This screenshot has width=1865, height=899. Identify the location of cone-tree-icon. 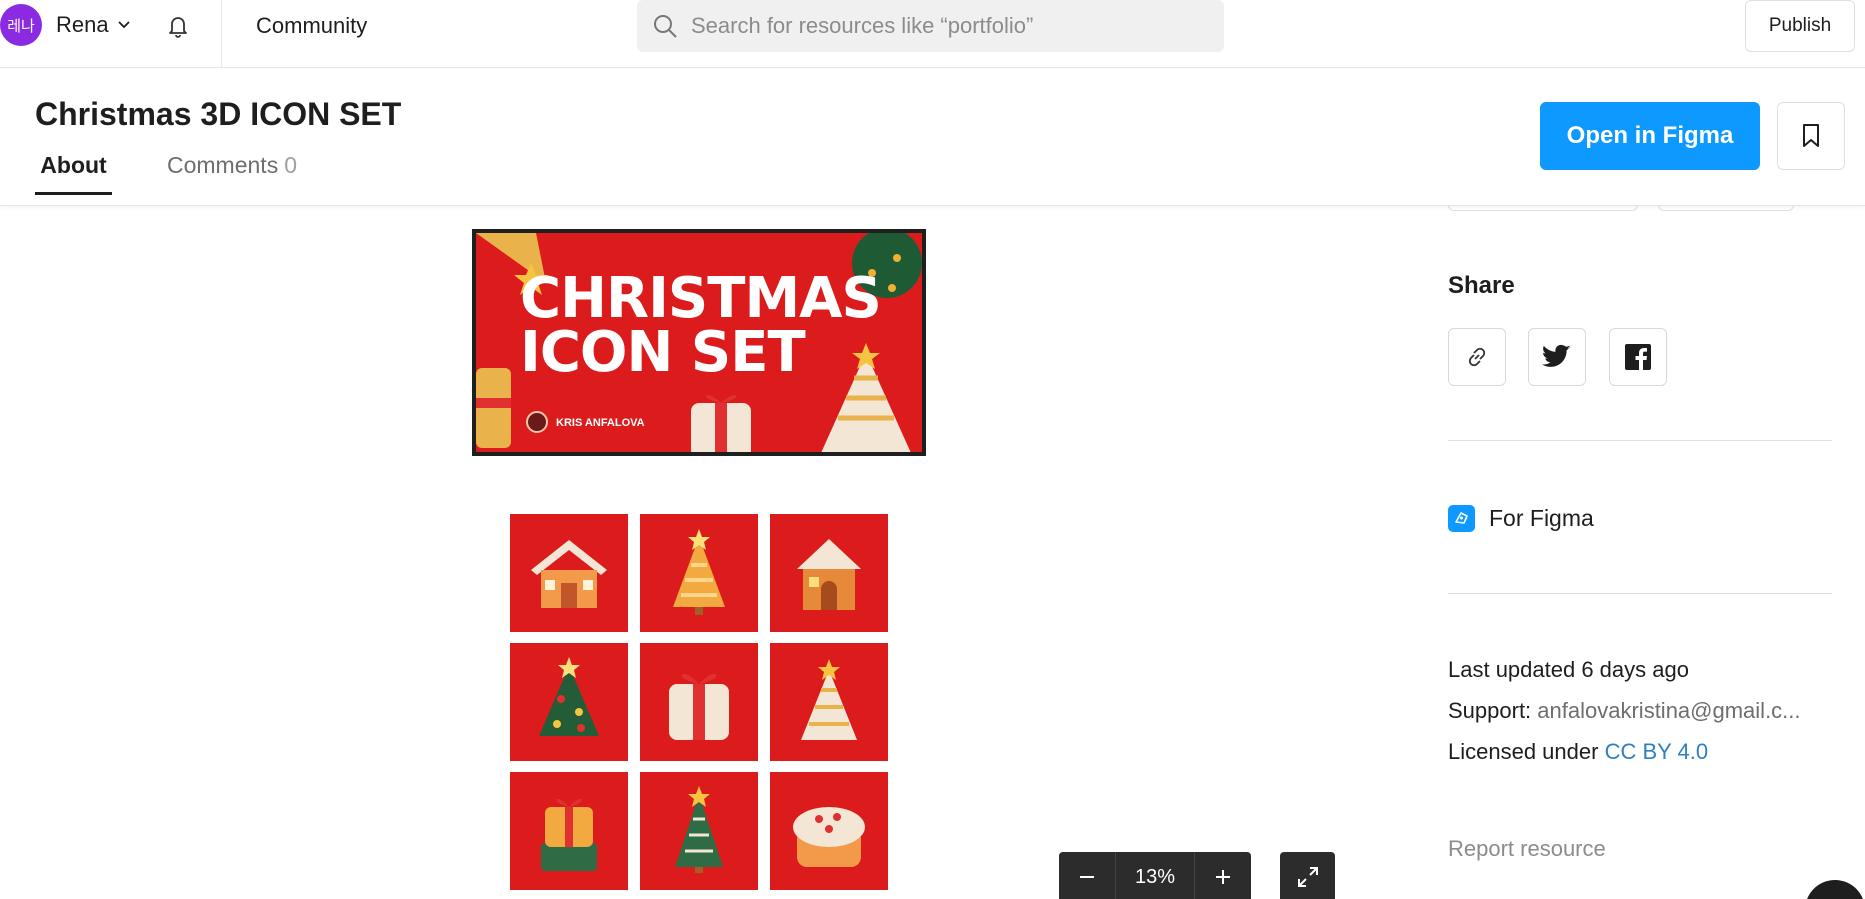
(829, 699).